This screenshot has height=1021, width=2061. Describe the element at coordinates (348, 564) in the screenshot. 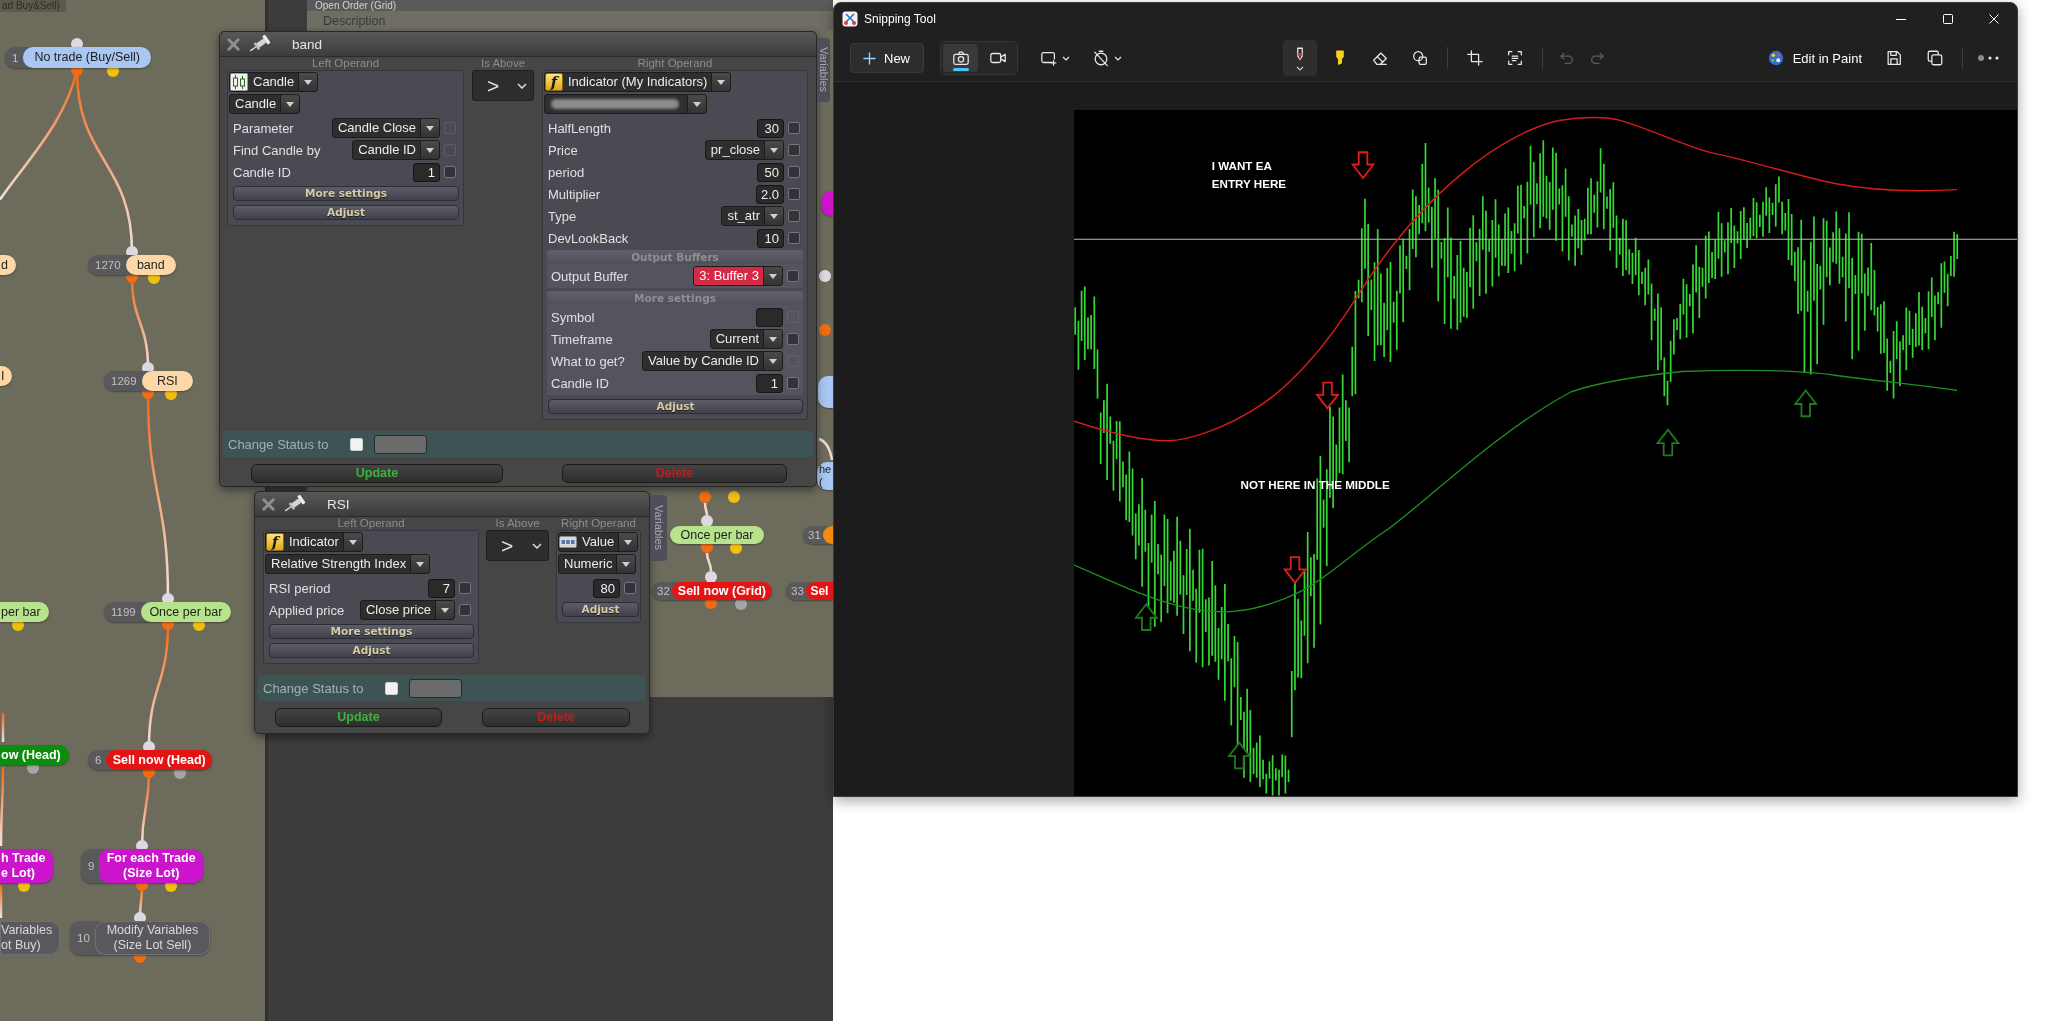

I see `dropdown: Relative Strength Index` at that location.